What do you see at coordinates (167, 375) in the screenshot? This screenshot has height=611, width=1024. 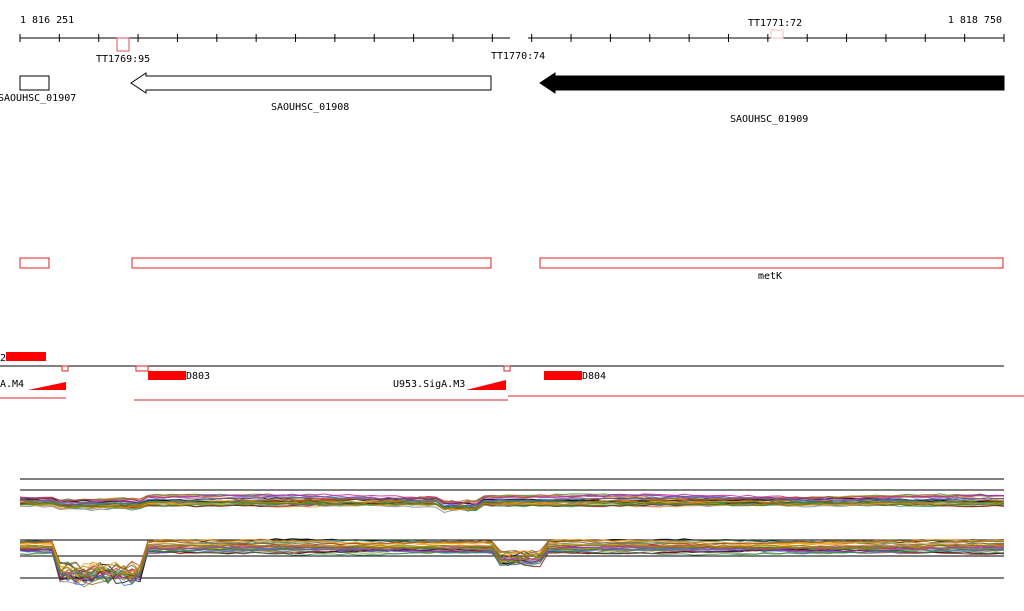 I see `feature-block-d803` at bounding box center [167, 375].